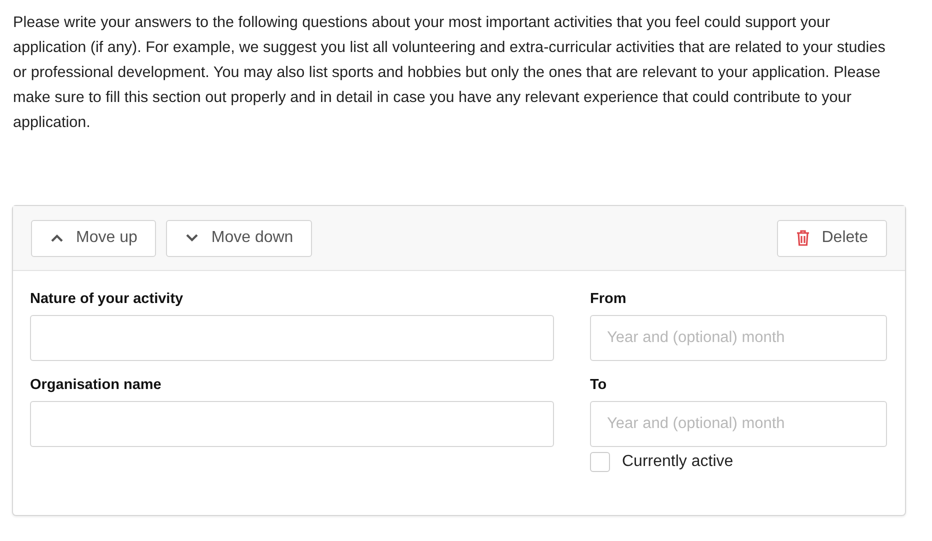 The width and height of the screenshot is (932, 541). Describe the element at coordinates (678, 462) in the screenshot. I see `checkbox-label: Currently active` at that location.